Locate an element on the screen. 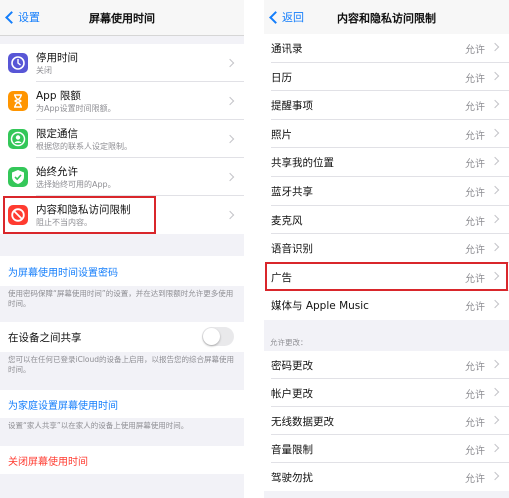  list-item: 无线数据更改 允许 is located at coordinates (386, 421).